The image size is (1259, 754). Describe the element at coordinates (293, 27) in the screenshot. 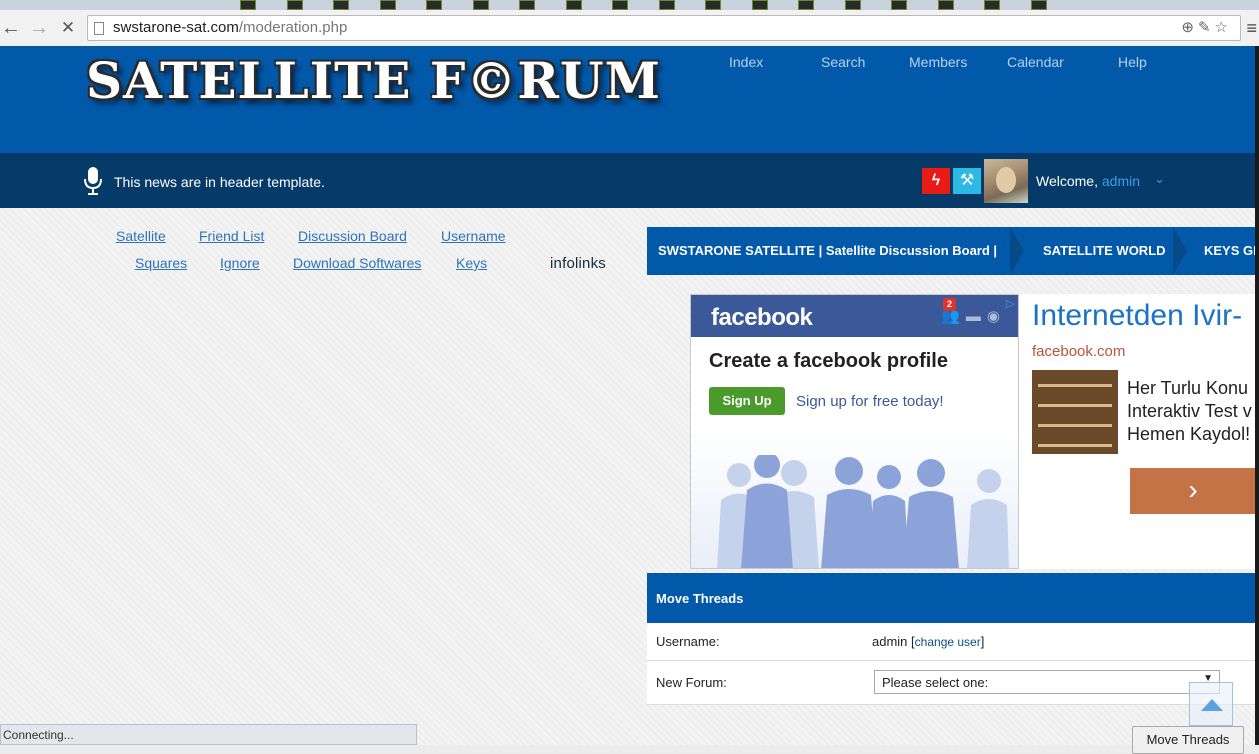

I see `url-path: /moderation.php` at that location.